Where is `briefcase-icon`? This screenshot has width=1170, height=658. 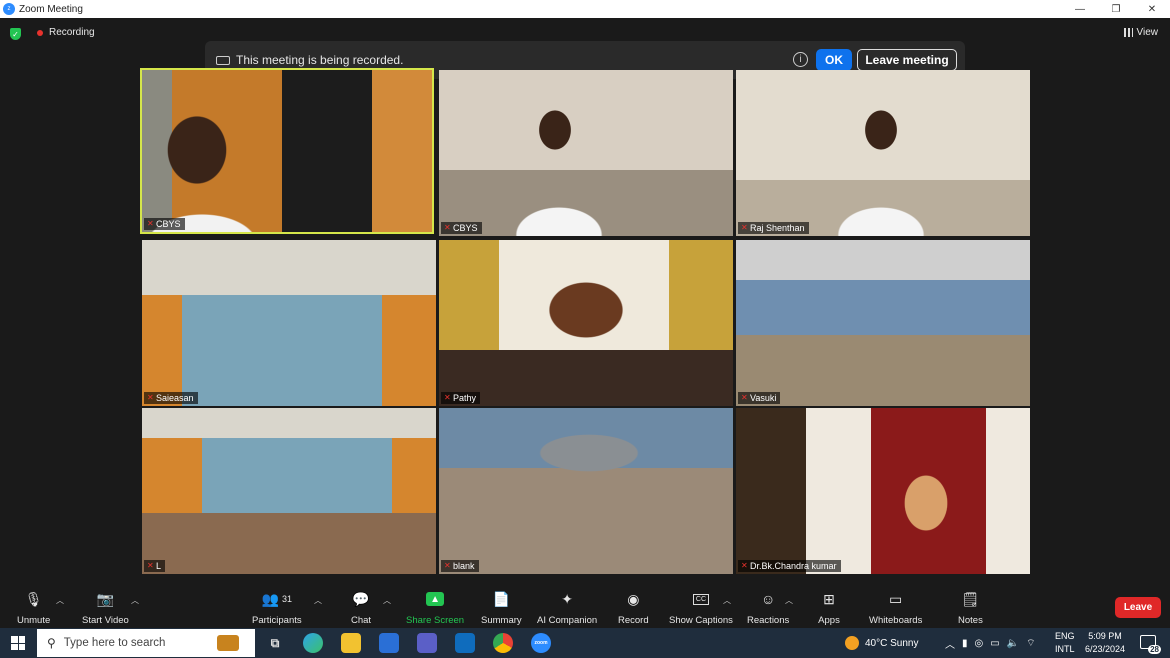
briefcase-icon is located at coordinates (228, 643).